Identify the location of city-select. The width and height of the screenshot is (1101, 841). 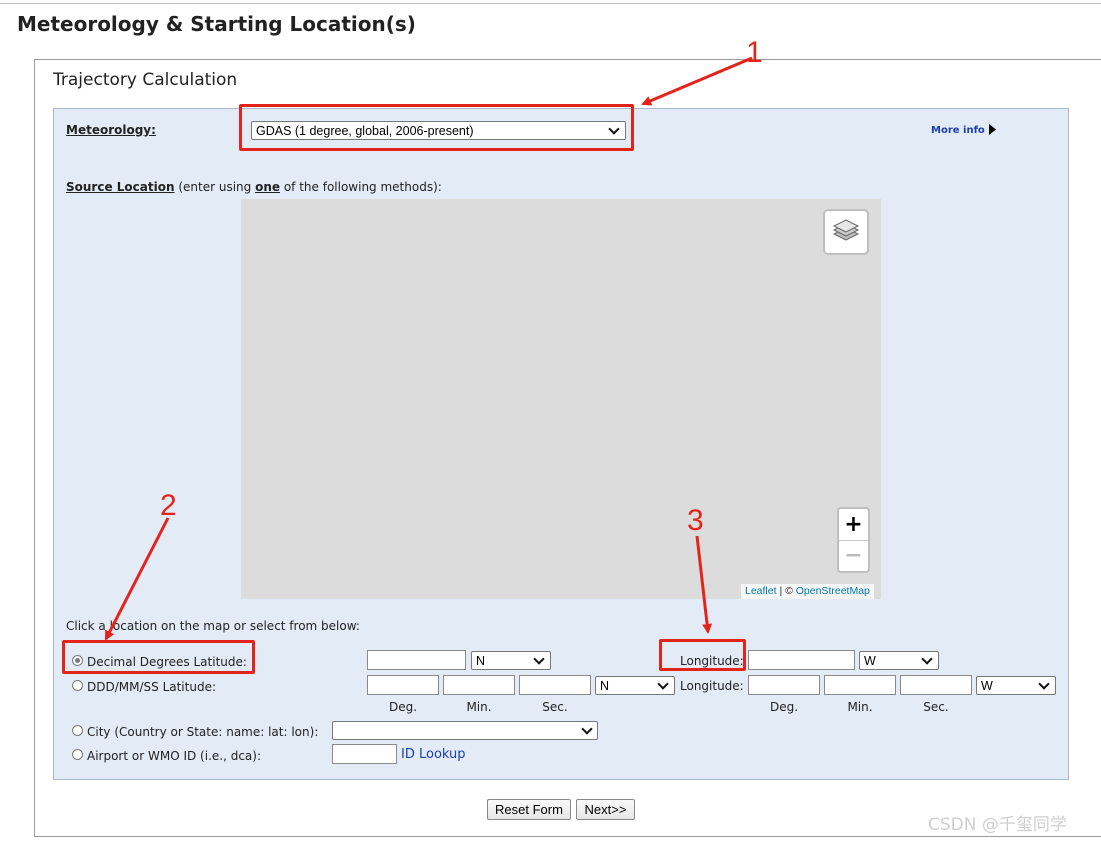
(465, 730).